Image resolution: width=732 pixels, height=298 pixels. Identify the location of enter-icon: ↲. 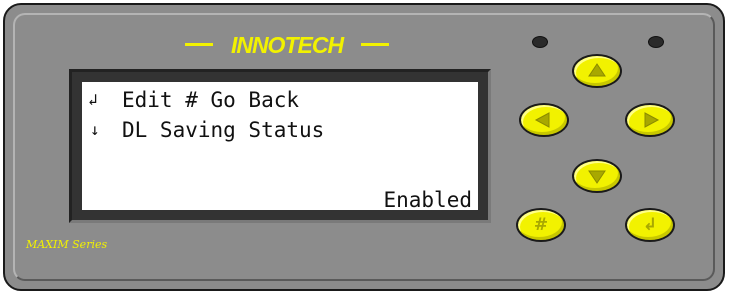
(650, 225).